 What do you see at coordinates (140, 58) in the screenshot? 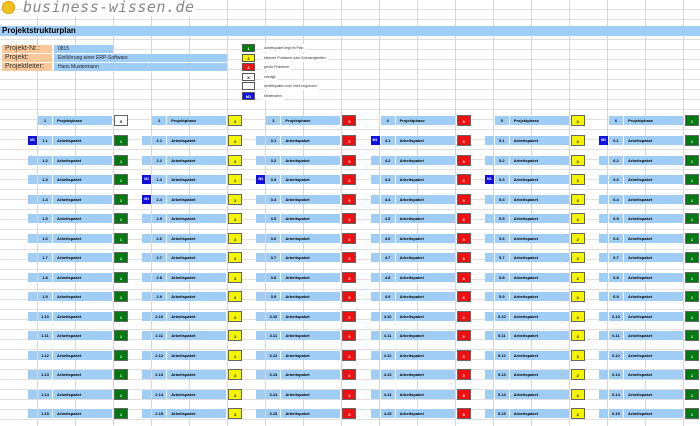
I see `project-value: Einführung einer ERP-Software` at bounding box center [140, 58].